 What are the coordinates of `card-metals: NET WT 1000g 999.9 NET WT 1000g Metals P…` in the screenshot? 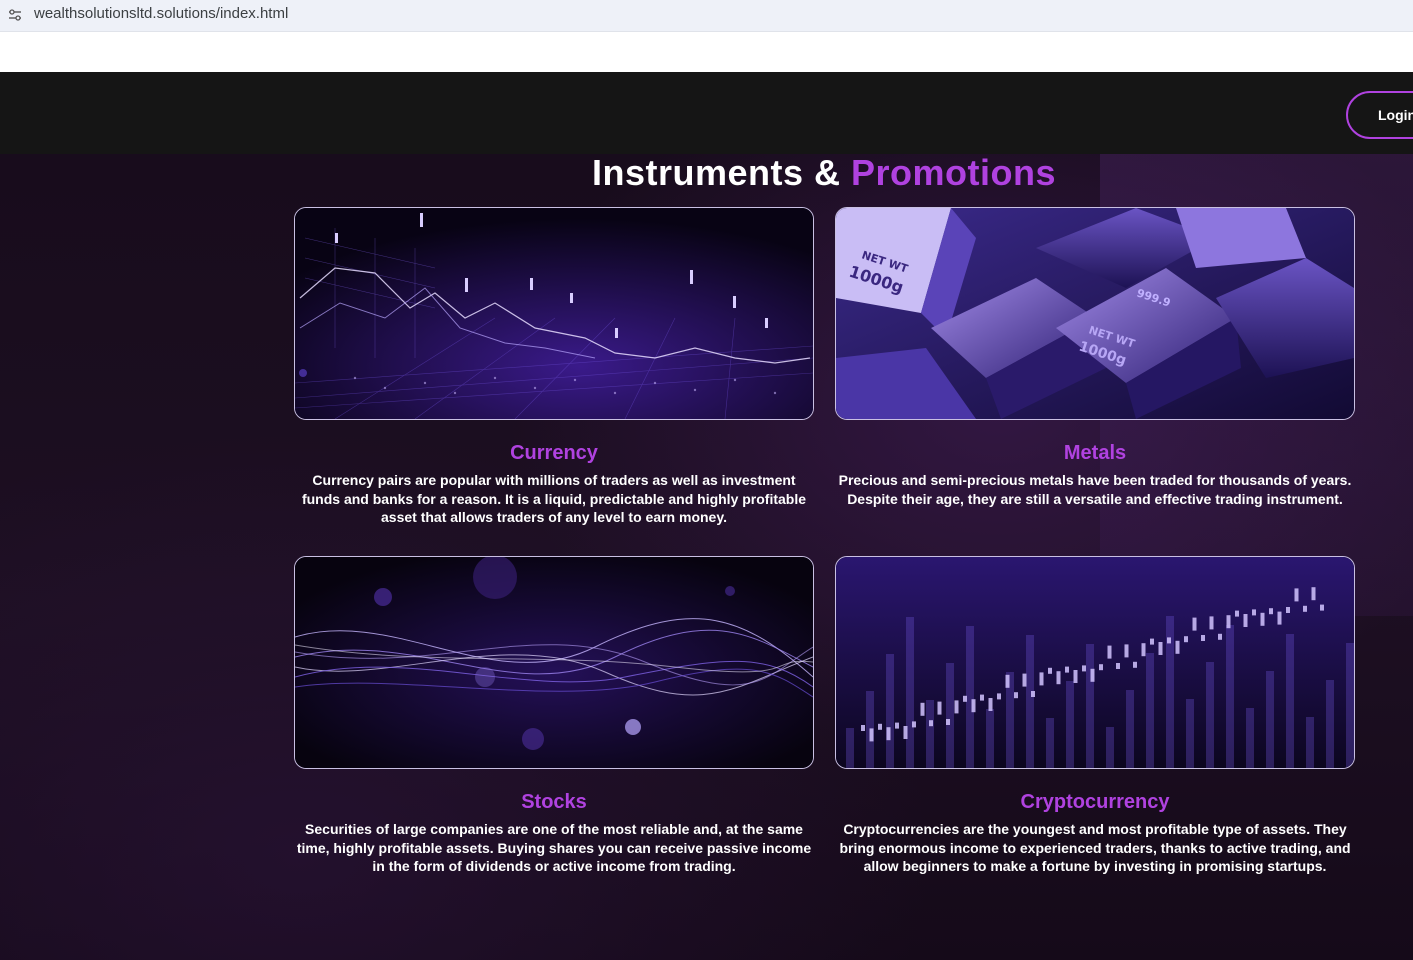 It's located at (1095, 357).